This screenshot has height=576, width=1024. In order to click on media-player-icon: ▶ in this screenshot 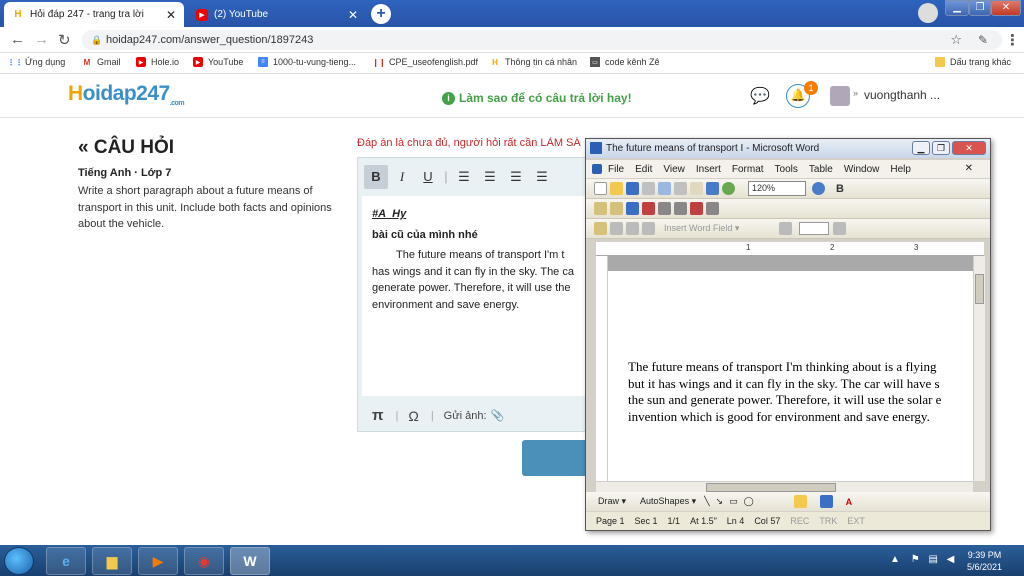, I will do `click(158, 561)`.